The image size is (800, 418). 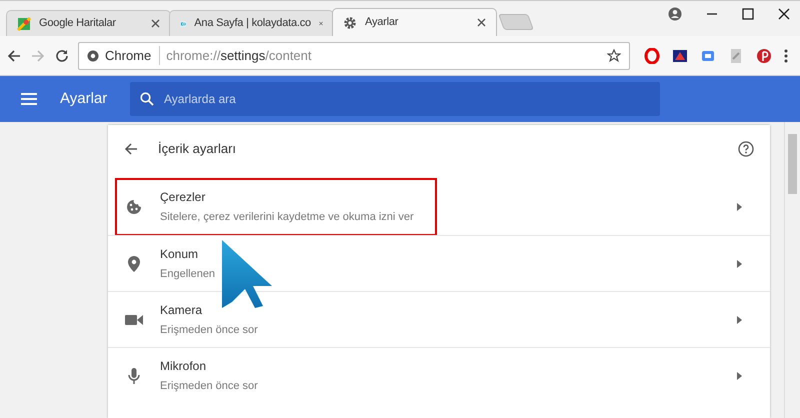 I want to click on settings-row: Çerezler Sitelere, çerez verilerini kaydetme ve okuma izni ver, so click(x=276, y=207).